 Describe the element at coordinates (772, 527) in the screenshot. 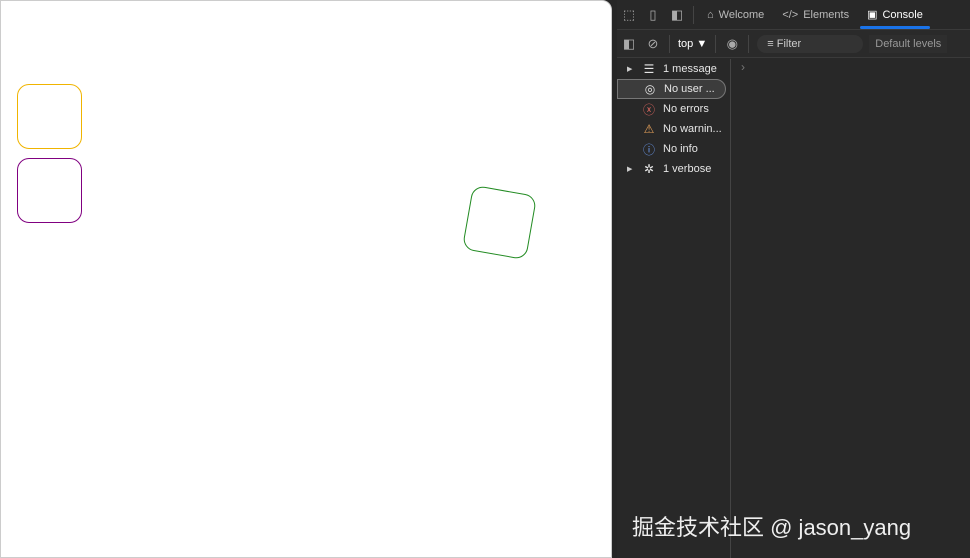

I see `watermark: 掘金技术社区 @ jason_yang` at that location.